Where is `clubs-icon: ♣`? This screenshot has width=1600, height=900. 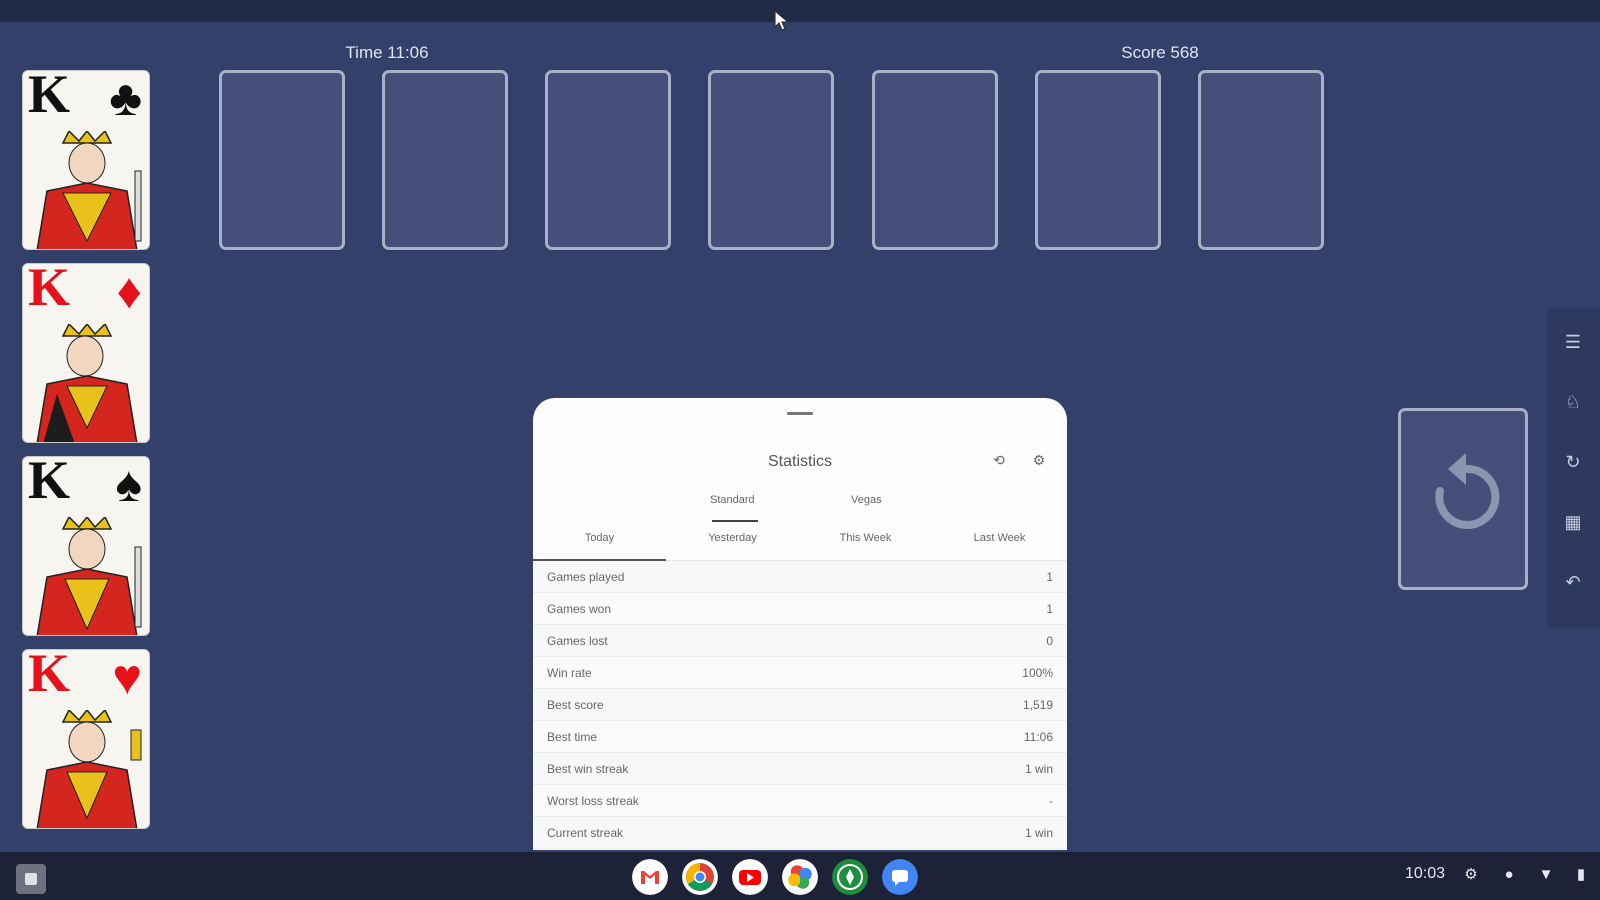
clubs-icon: ♣ is located at coordinates (125, 98).